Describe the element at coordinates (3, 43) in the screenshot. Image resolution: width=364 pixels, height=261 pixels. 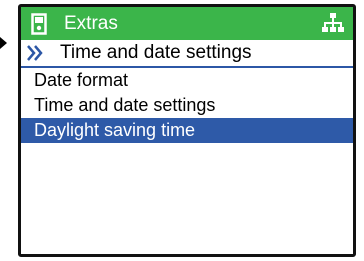
I see `pointer-arrow-icon` at that location.